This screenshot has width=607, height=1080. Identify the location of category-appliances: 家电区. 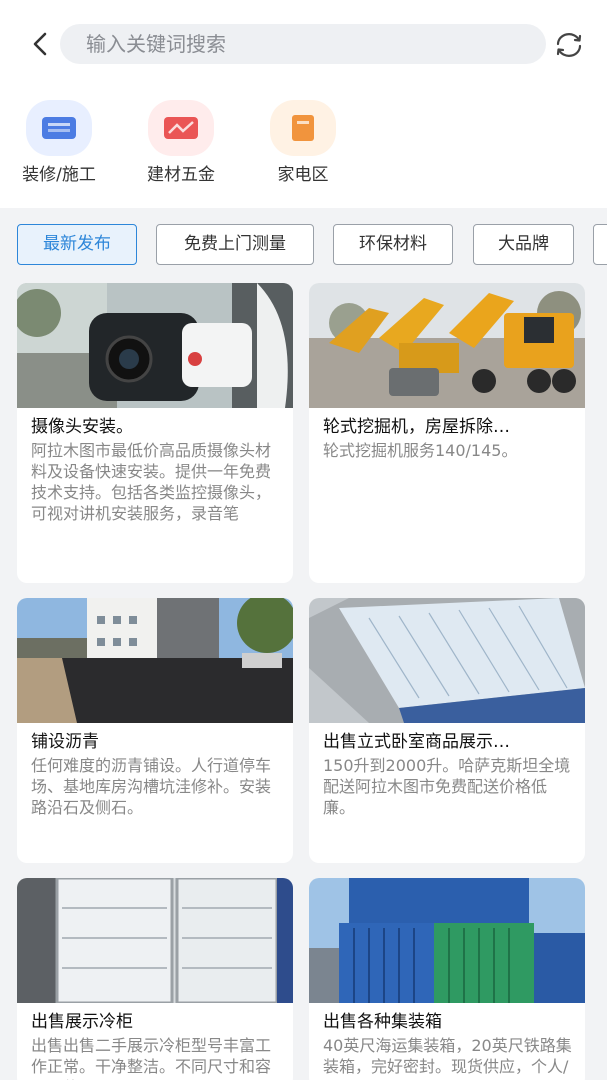
(303, 145).